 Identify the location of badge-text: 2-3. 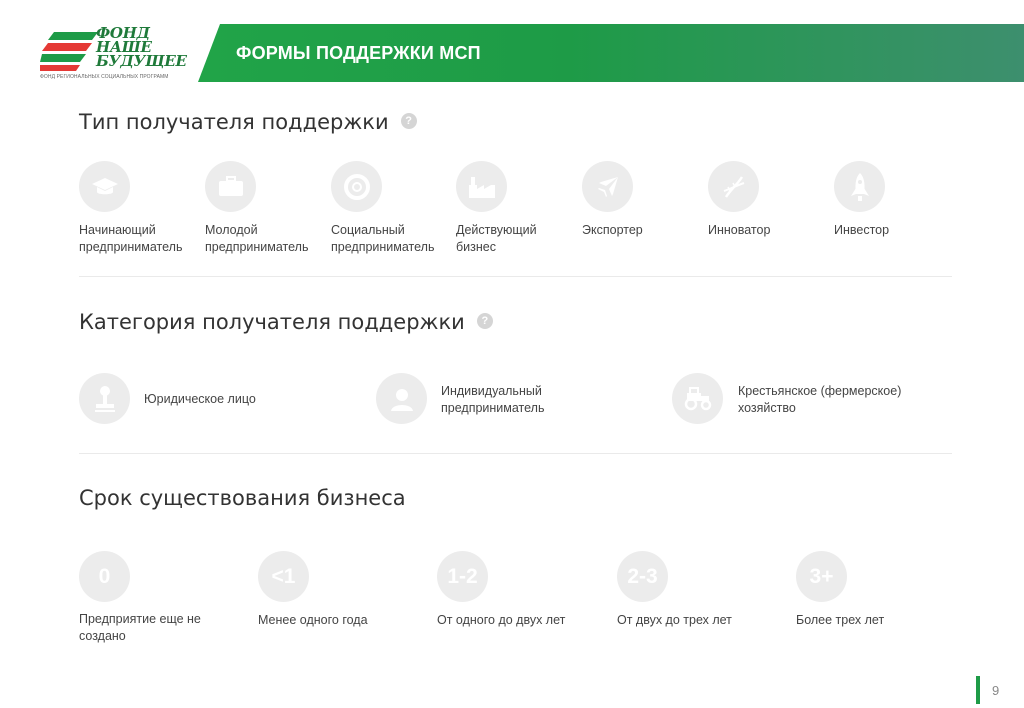
(642, 576).